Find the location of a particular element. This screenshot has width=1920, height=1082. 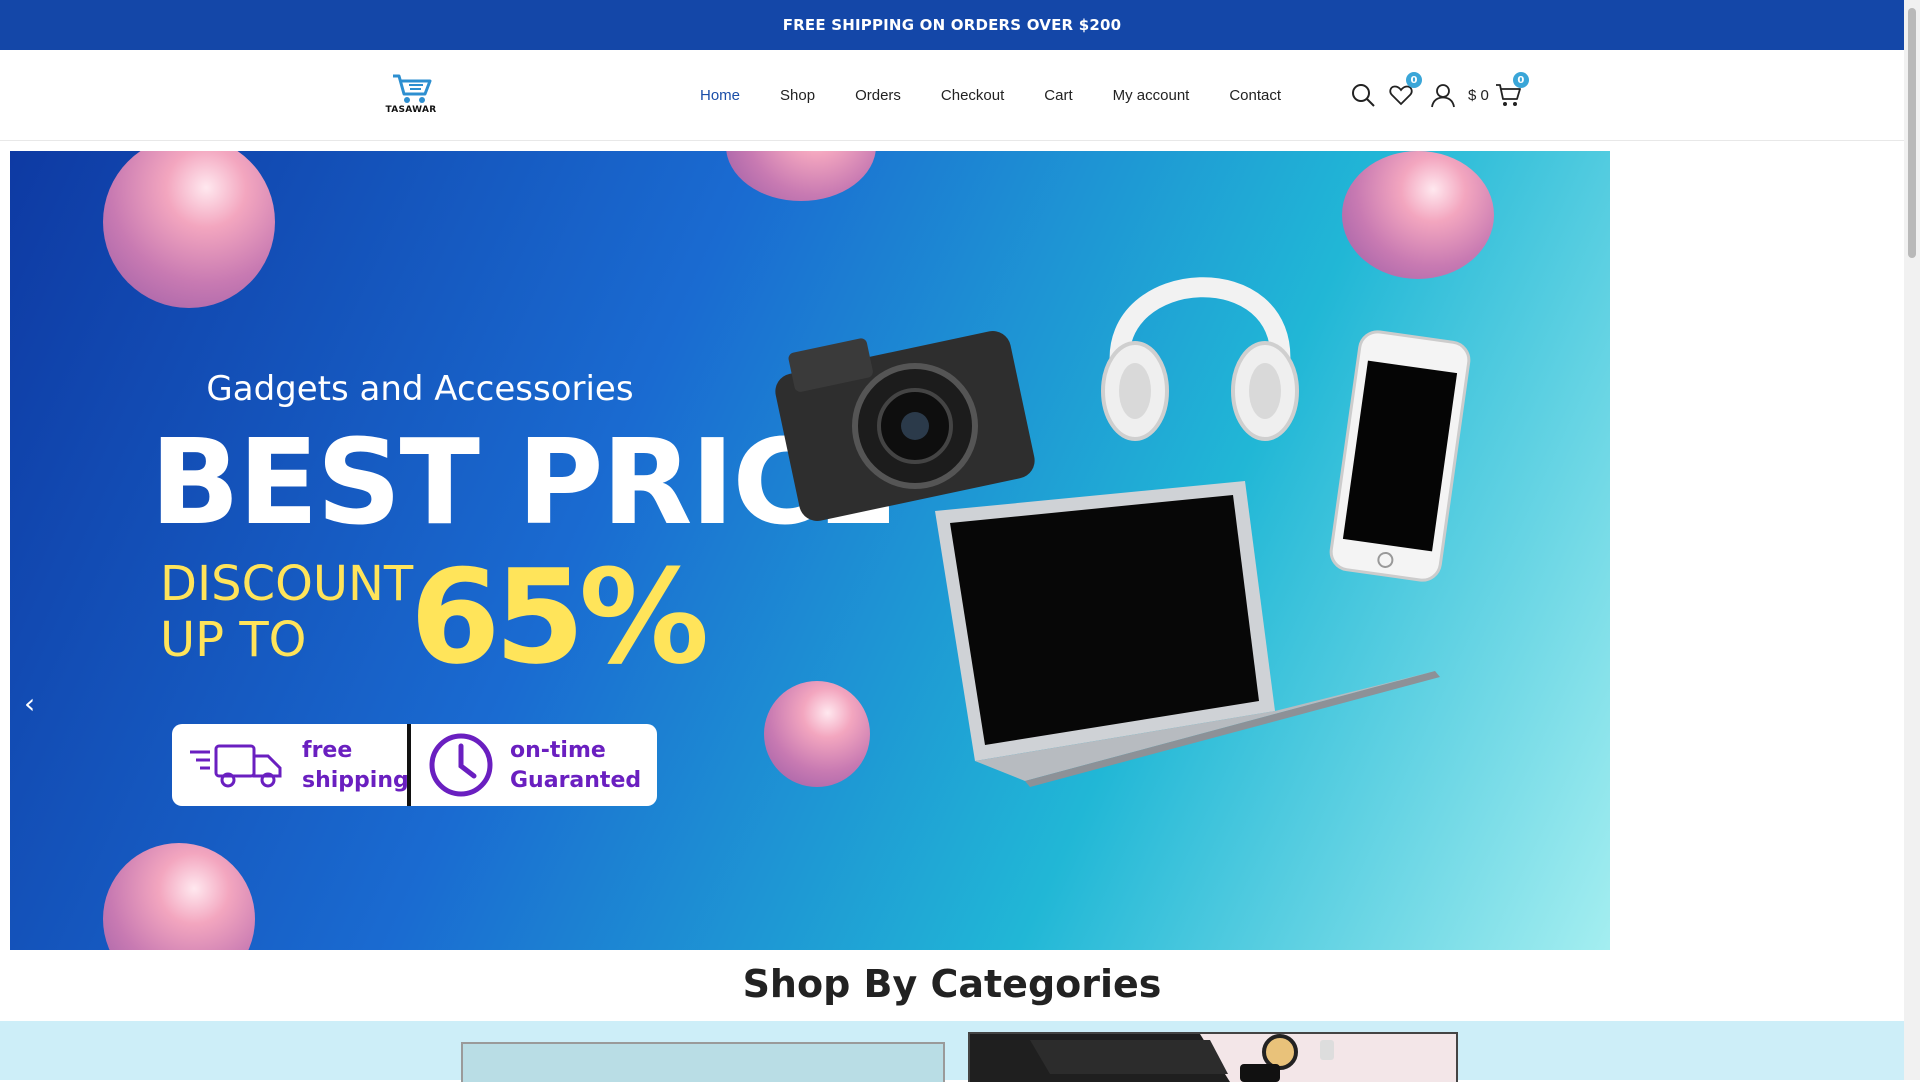

free-shipping-text: free shipping is located at coordinates (355, 766).